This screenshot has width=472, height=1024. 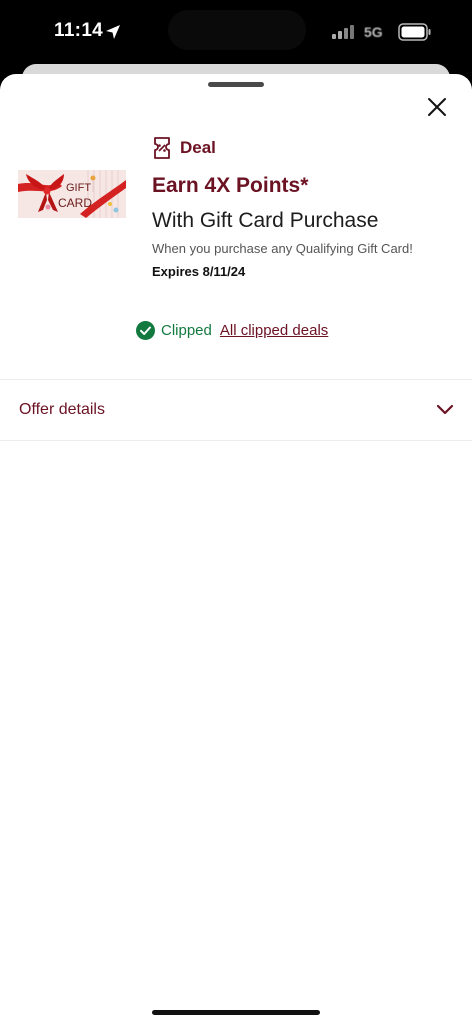 I want to click on deal-subtitle: With Gift Card Purchase, so click(x=265, y=220).